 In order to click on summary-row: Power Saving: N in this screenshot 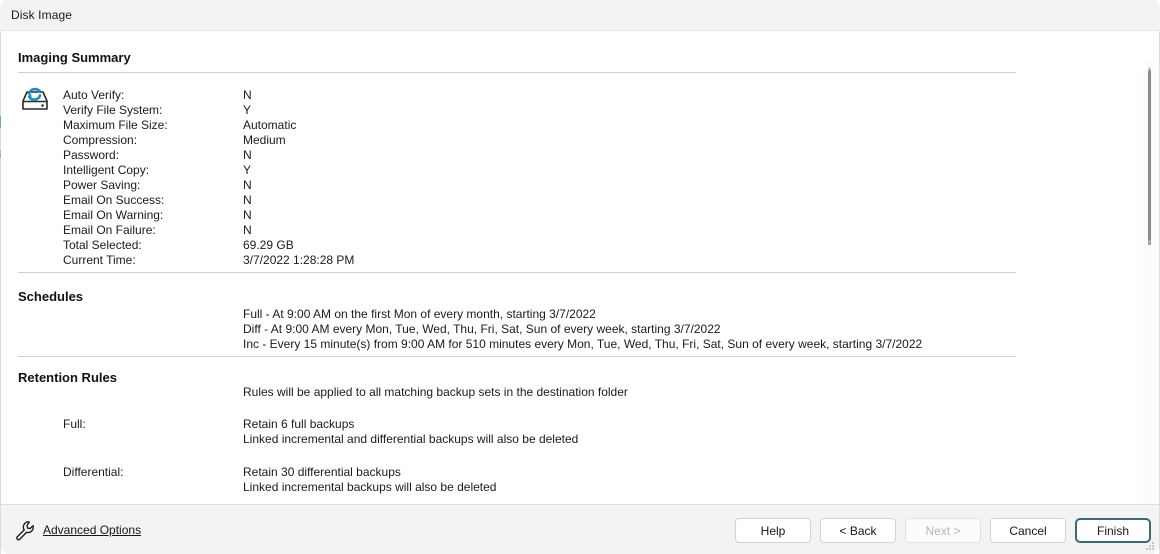, I will do `click(580, 185)`.